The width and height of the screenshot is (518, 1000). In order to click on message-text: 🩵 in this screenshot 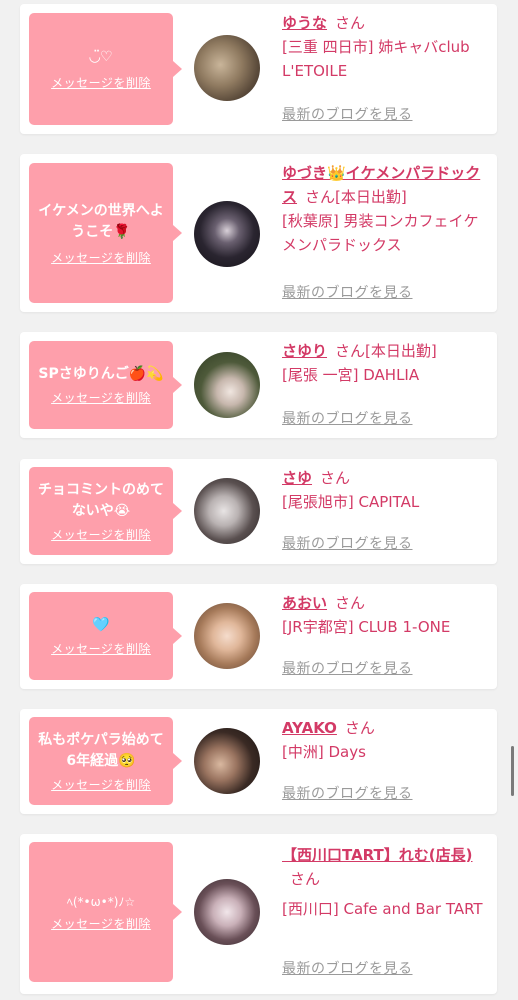, I will do `click(101, 625)`.